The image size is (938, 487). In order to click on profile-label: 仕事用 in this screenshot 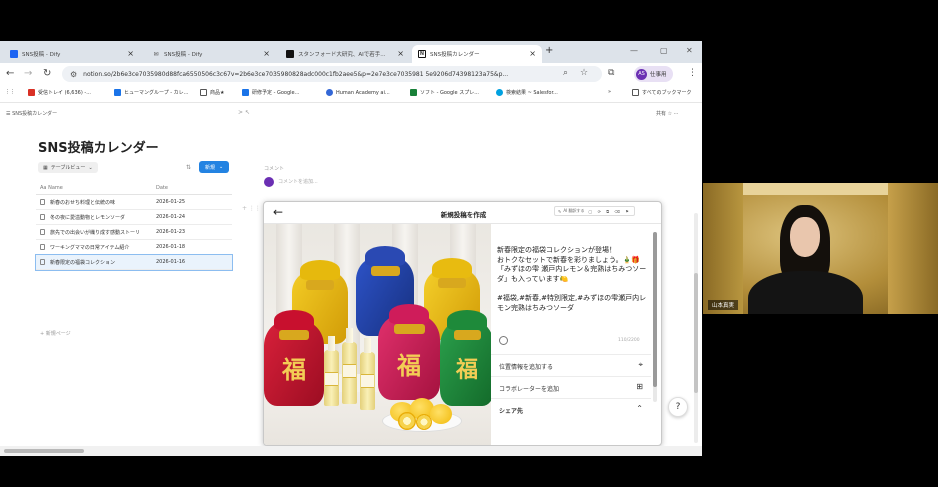, I will do `click(658, 75)`.